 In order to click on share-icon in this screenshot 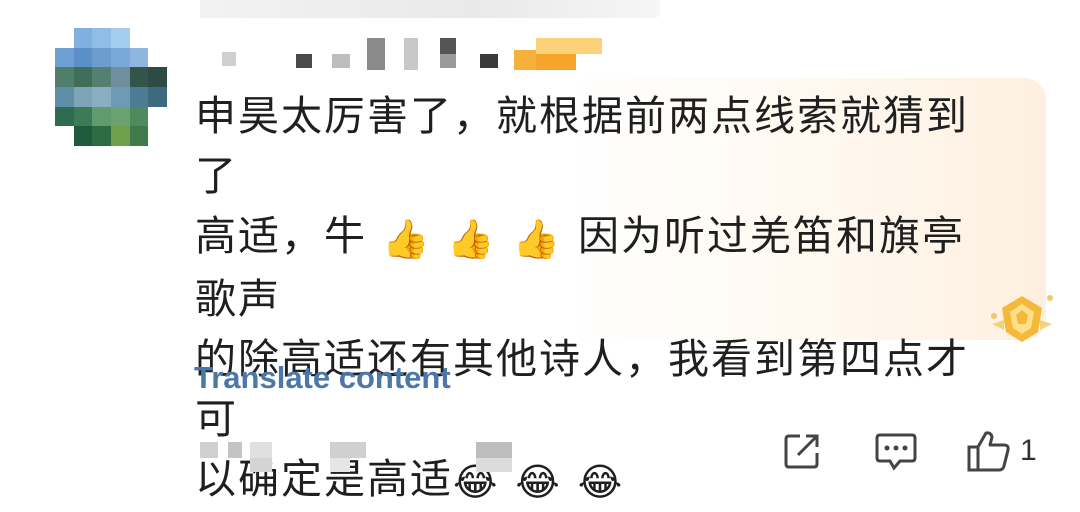, I will do `click(801, 451)`.